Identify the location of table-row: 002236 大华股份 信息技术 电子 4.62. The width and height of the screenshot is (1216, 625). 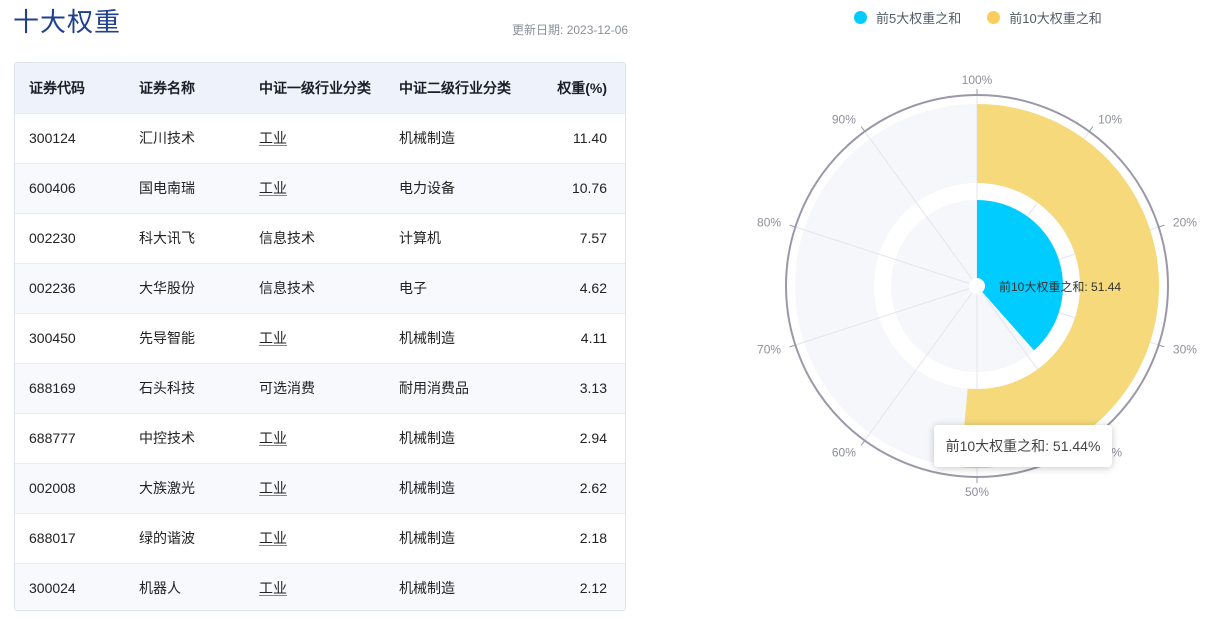
(320, 288).